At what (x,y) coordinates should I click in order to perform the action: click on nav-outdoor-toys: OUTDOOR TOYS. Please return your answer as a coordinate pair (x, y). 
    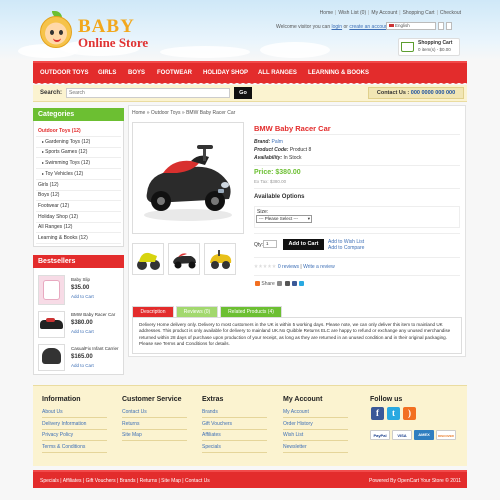
    Looking at the image, I should click on (64, 73).